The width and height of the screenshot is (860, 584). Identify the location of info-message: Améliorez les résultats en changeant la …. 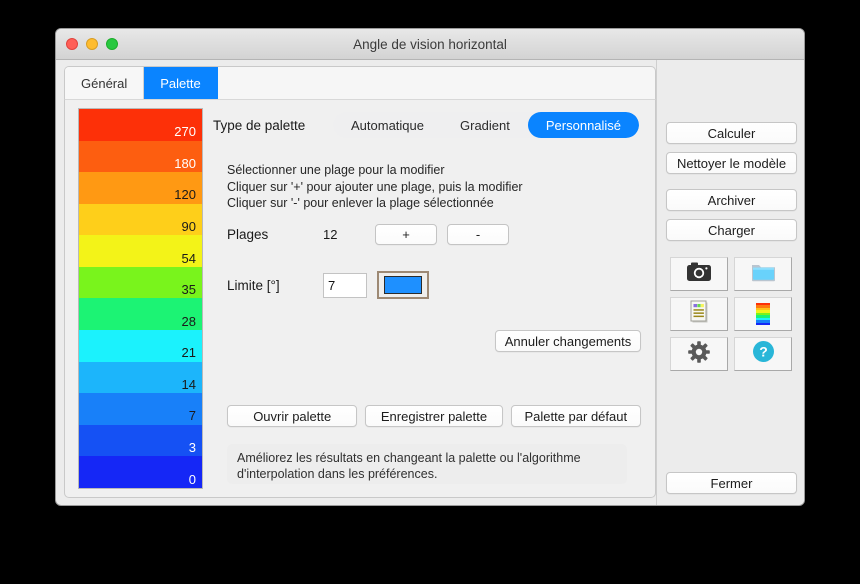
(427, 464).